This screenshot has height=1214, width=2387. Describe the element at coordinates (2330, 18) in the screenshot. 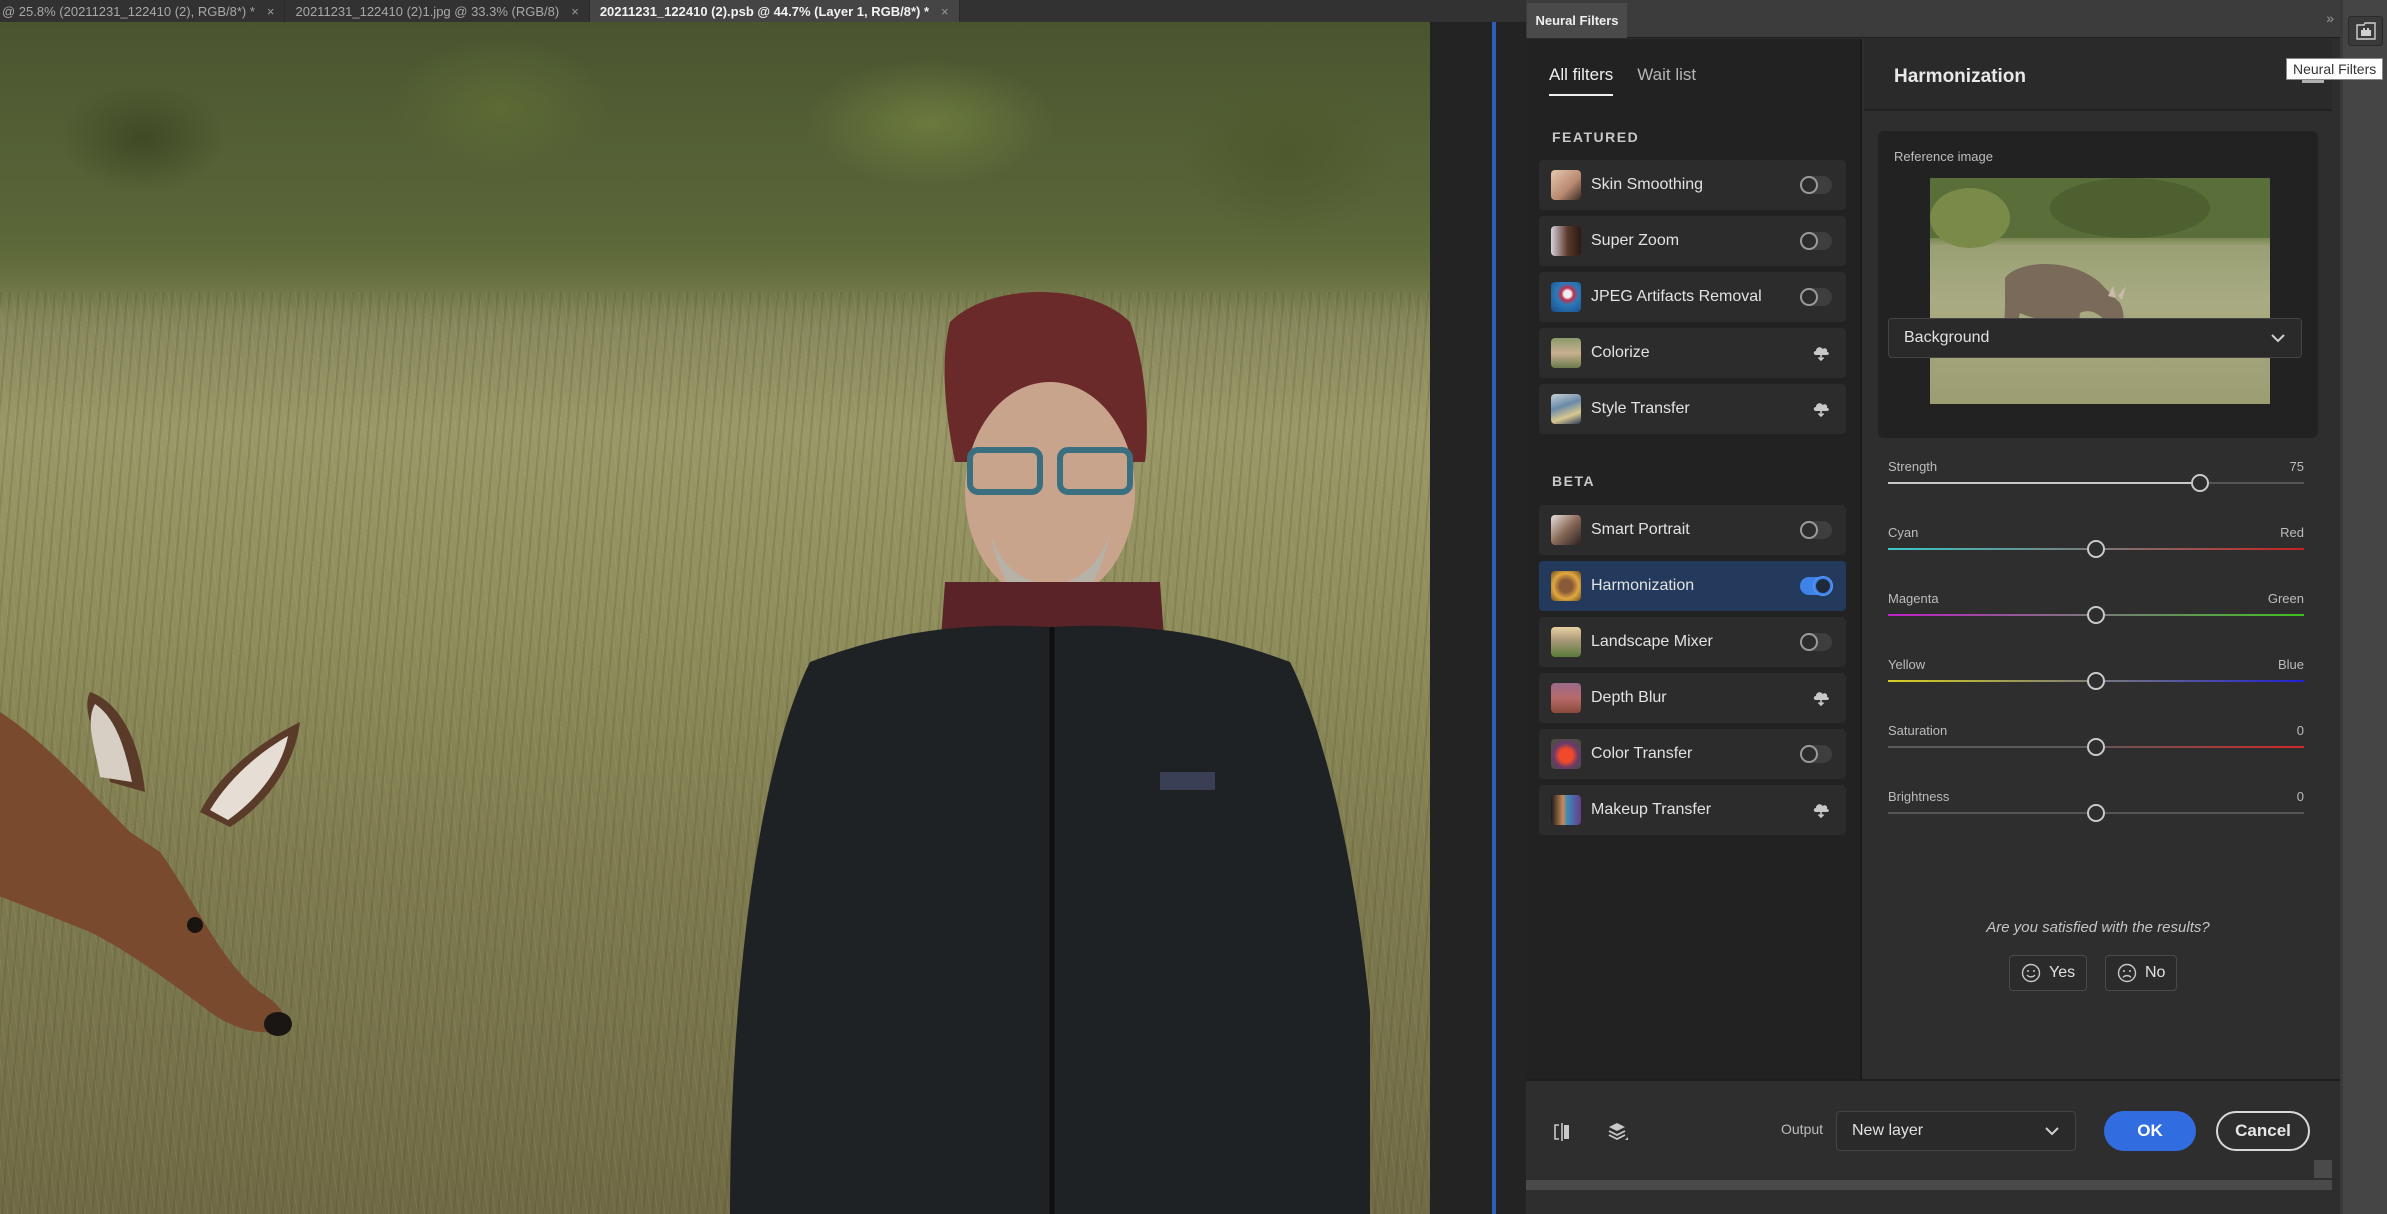

I see `collapse-panel-icon: »` at that location.